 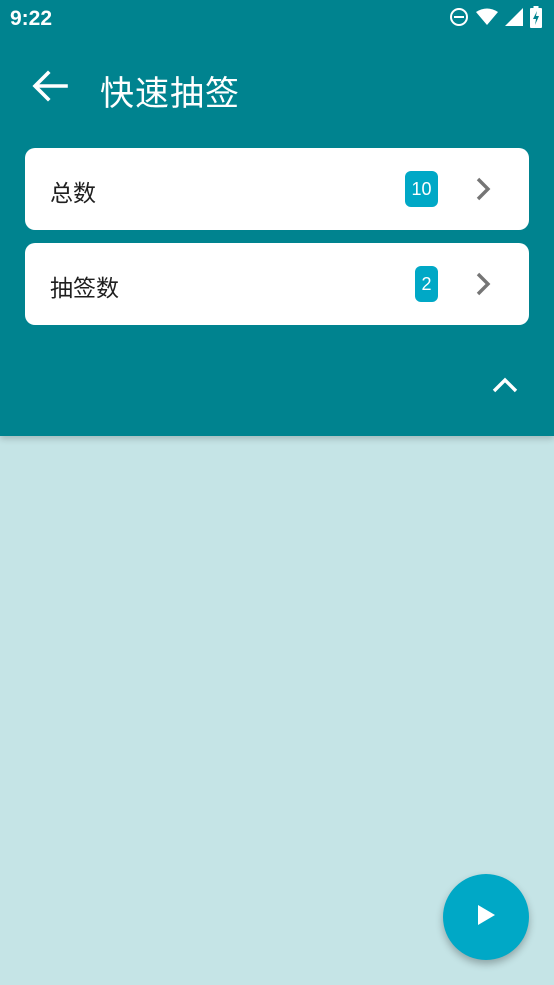 What do you see at coordinates (277, 19) in the screenshot?
I see `status-bar: 9:22` at bounding box center [277, 19].